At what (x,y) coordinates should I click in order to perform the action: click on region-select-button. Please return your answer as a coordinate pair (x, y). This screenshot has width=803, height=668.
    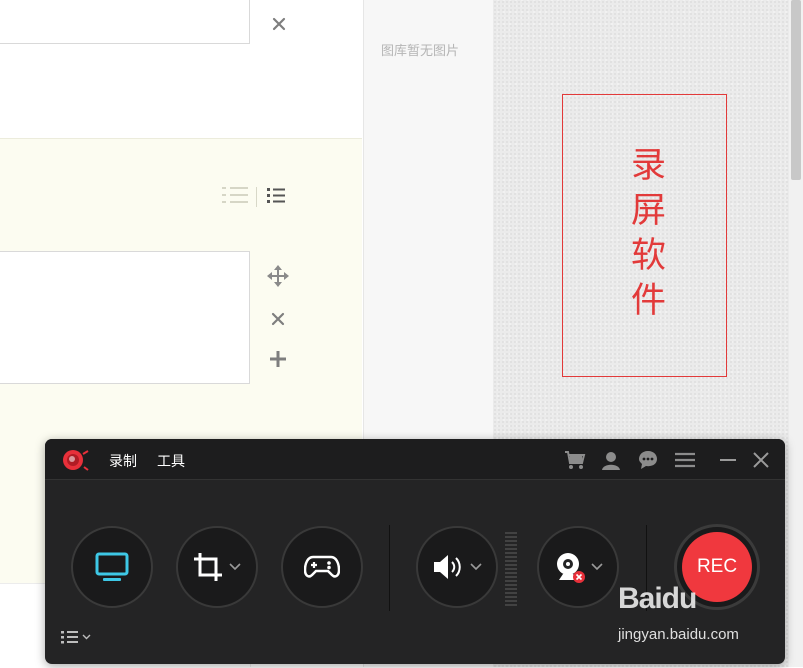
    Looking at the image, I should click on (217, 567).